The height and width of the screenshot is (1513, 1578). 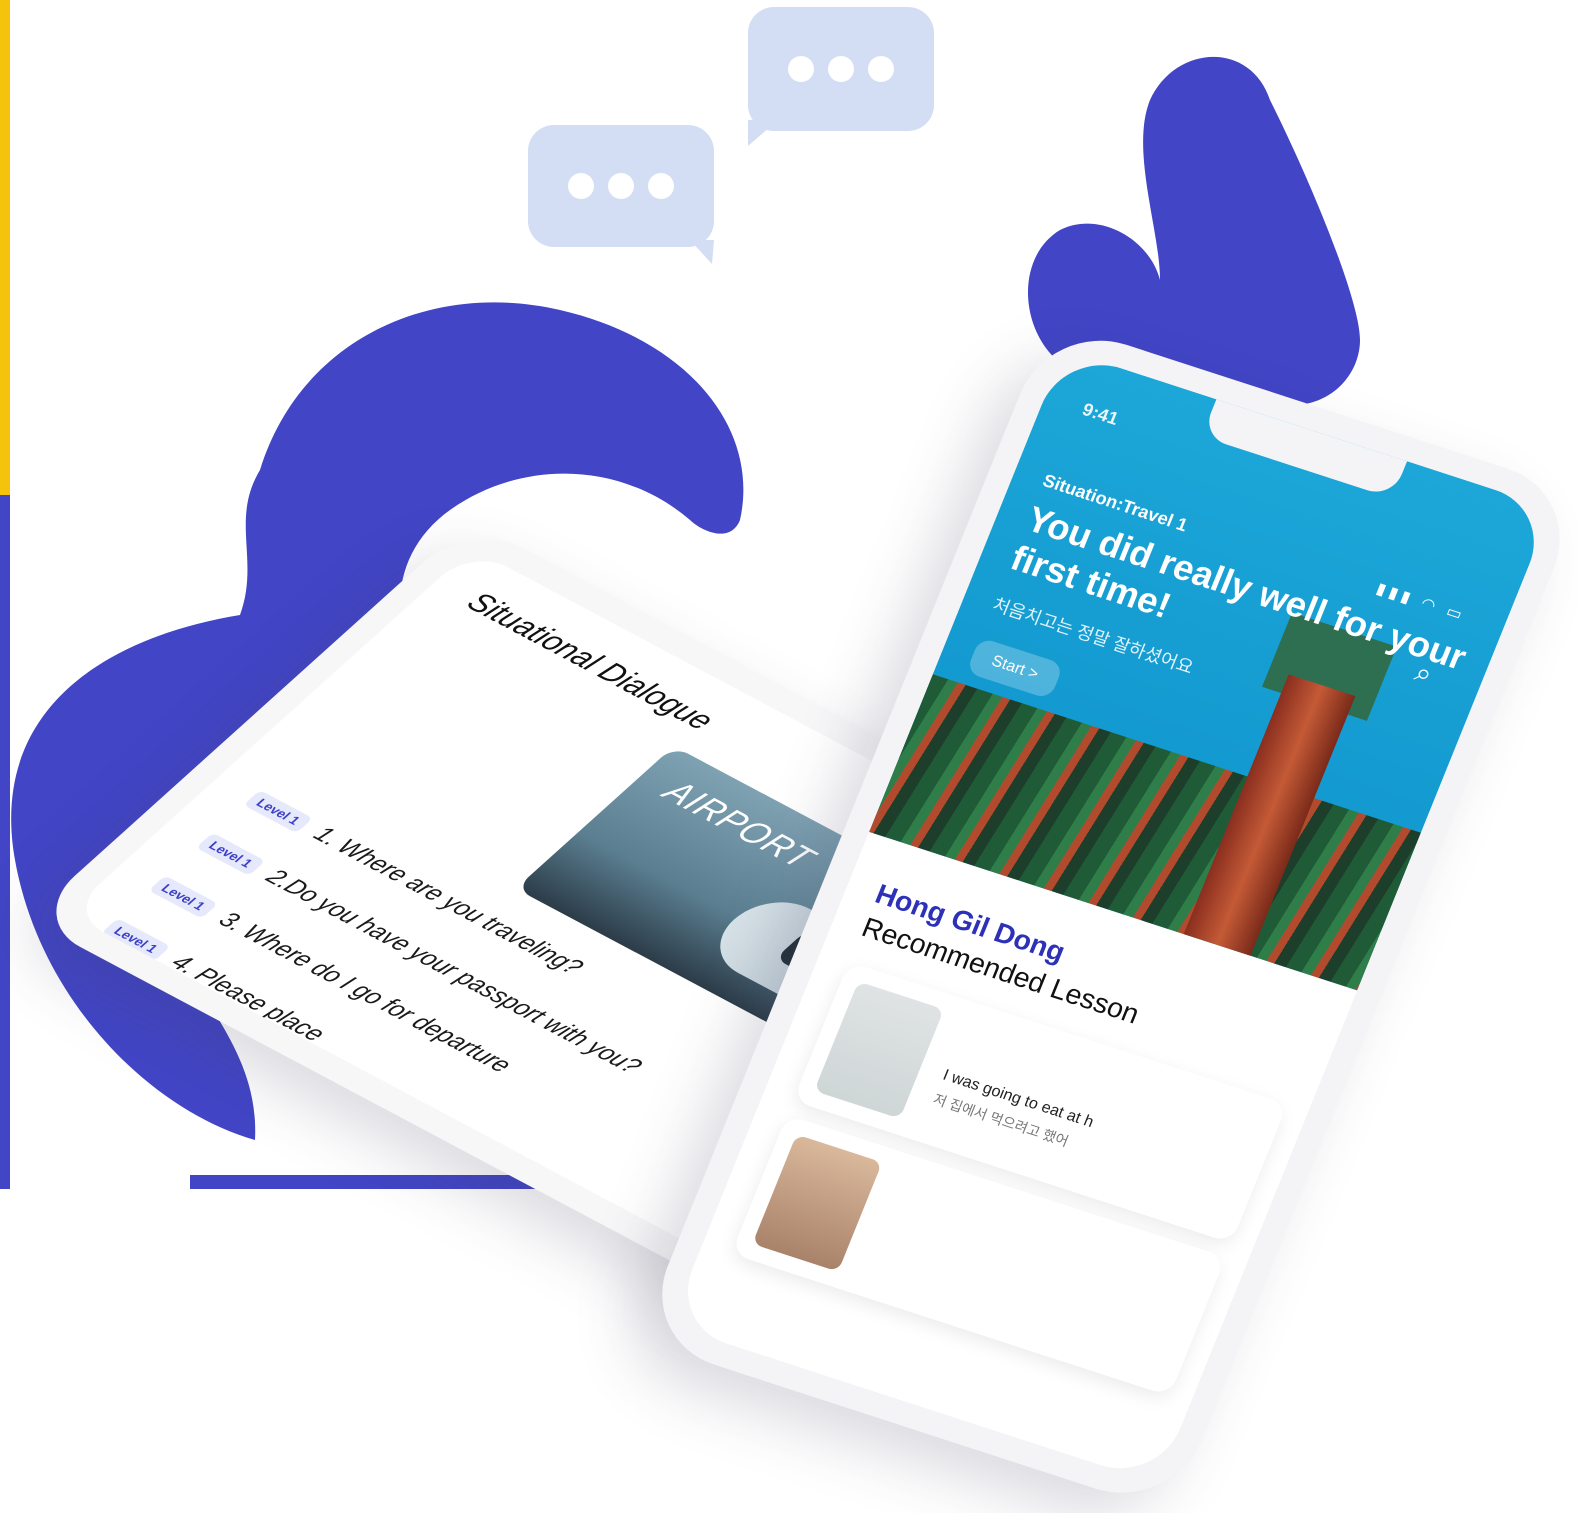 I want to click on chat-bubble-left, so click(x=621, y=186).